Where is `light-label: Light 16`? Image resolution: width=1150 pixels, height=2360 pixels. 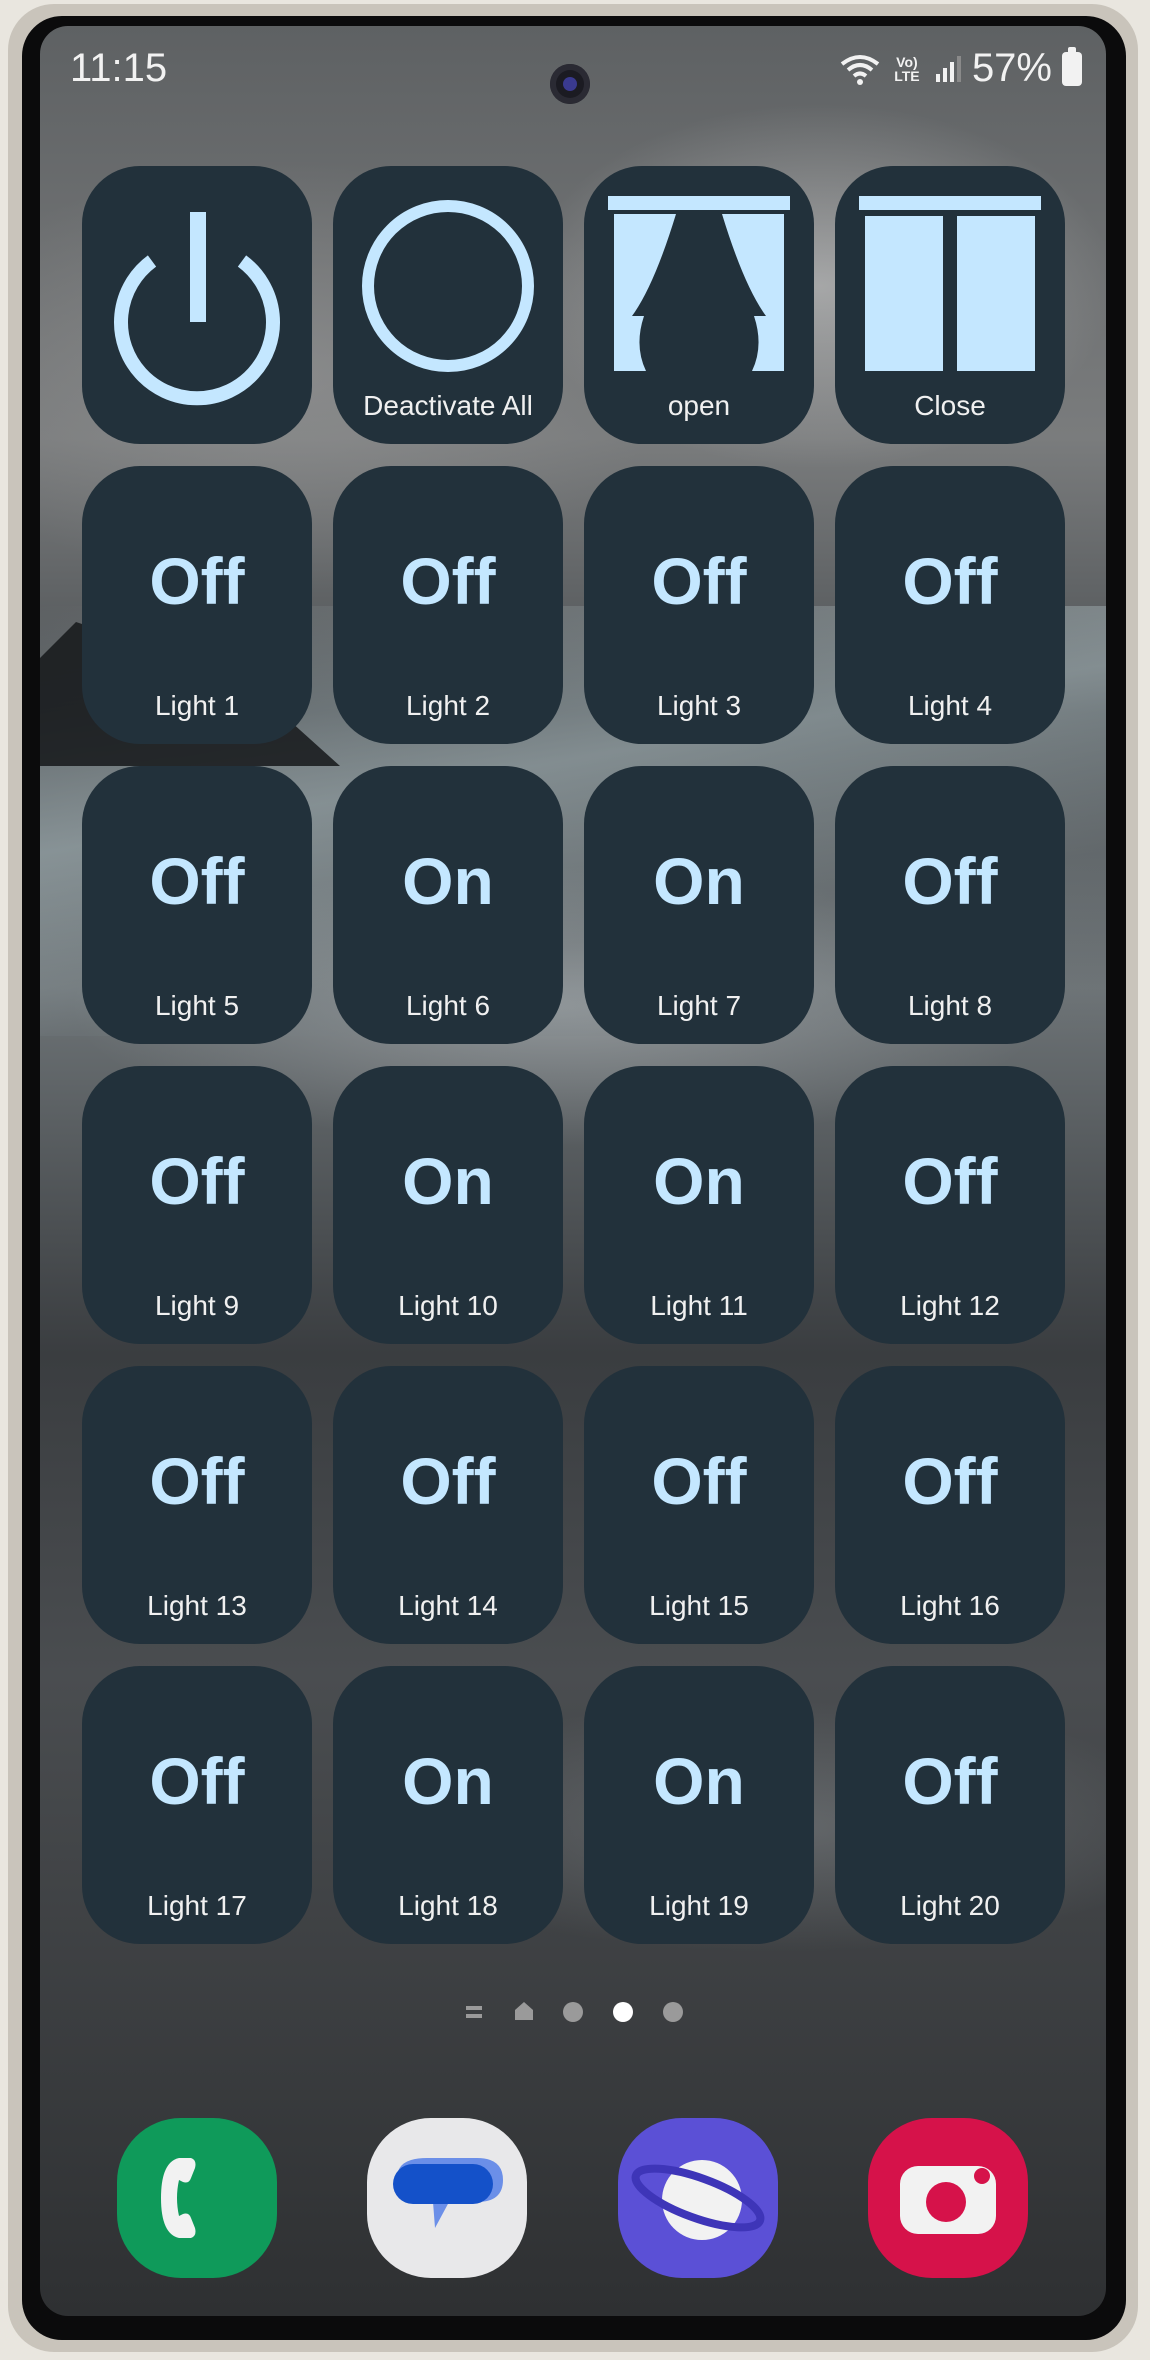
light-label: Light 16 is located at coordinates (950, 1605).